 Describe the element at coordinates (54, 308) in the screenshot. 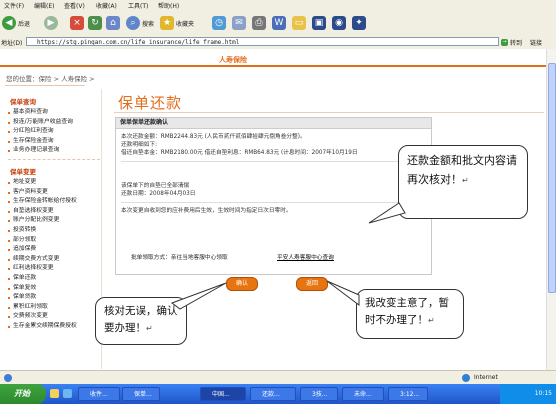

I see `sidebar-item: 累积红利领取` at that location.